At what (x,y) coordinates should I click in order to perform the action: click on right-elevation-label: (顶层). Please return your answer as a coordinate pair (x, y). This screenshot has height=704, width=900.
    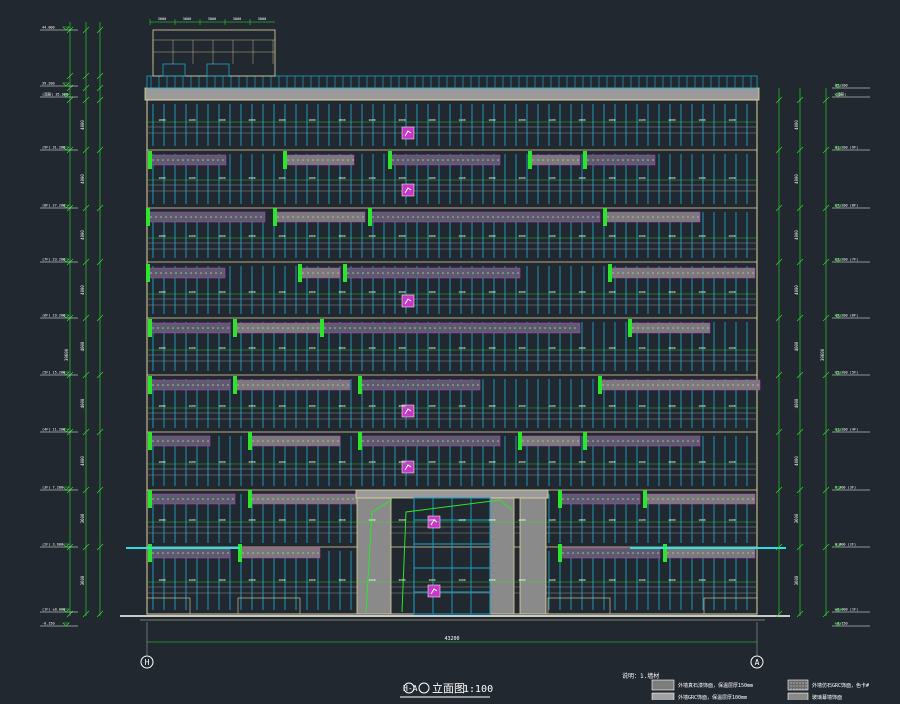
    Looking at the image, I should click on (840, 94).